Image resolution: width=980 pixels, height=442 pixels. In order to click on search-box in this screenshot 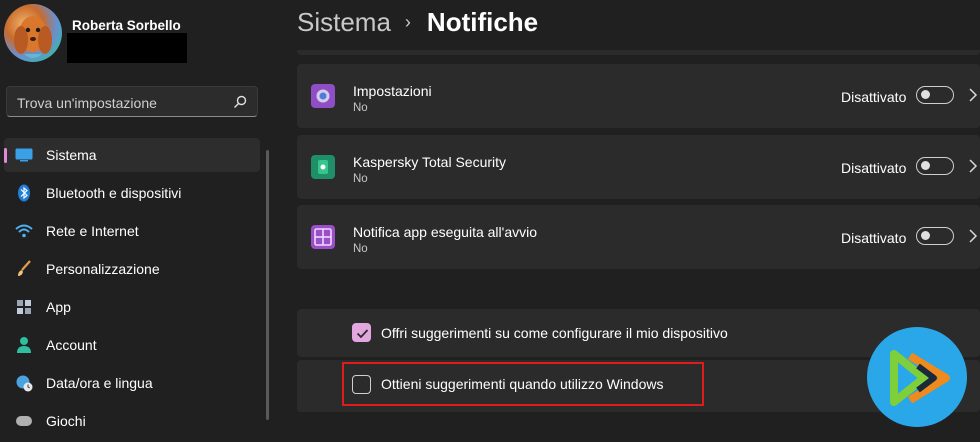, I will do `click(132, 101)`.